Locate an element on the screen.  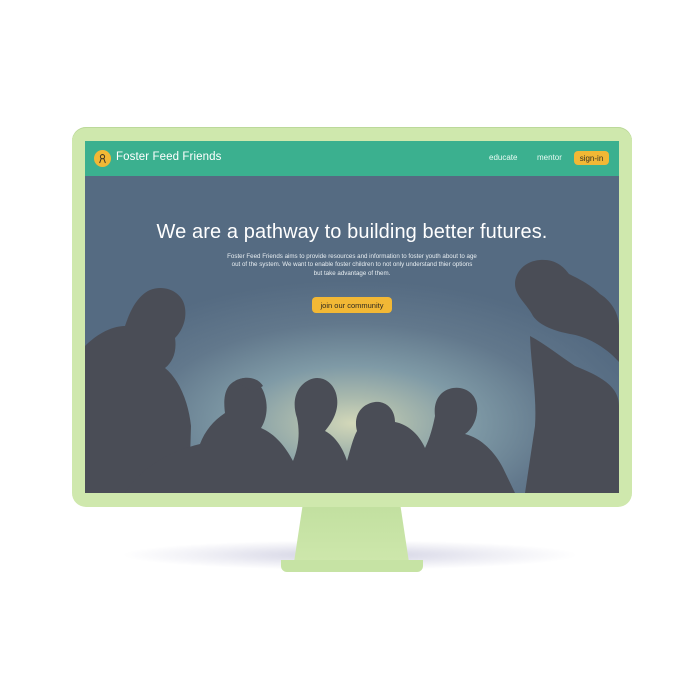
ribbon-icon is located at coordinates (102, 158).